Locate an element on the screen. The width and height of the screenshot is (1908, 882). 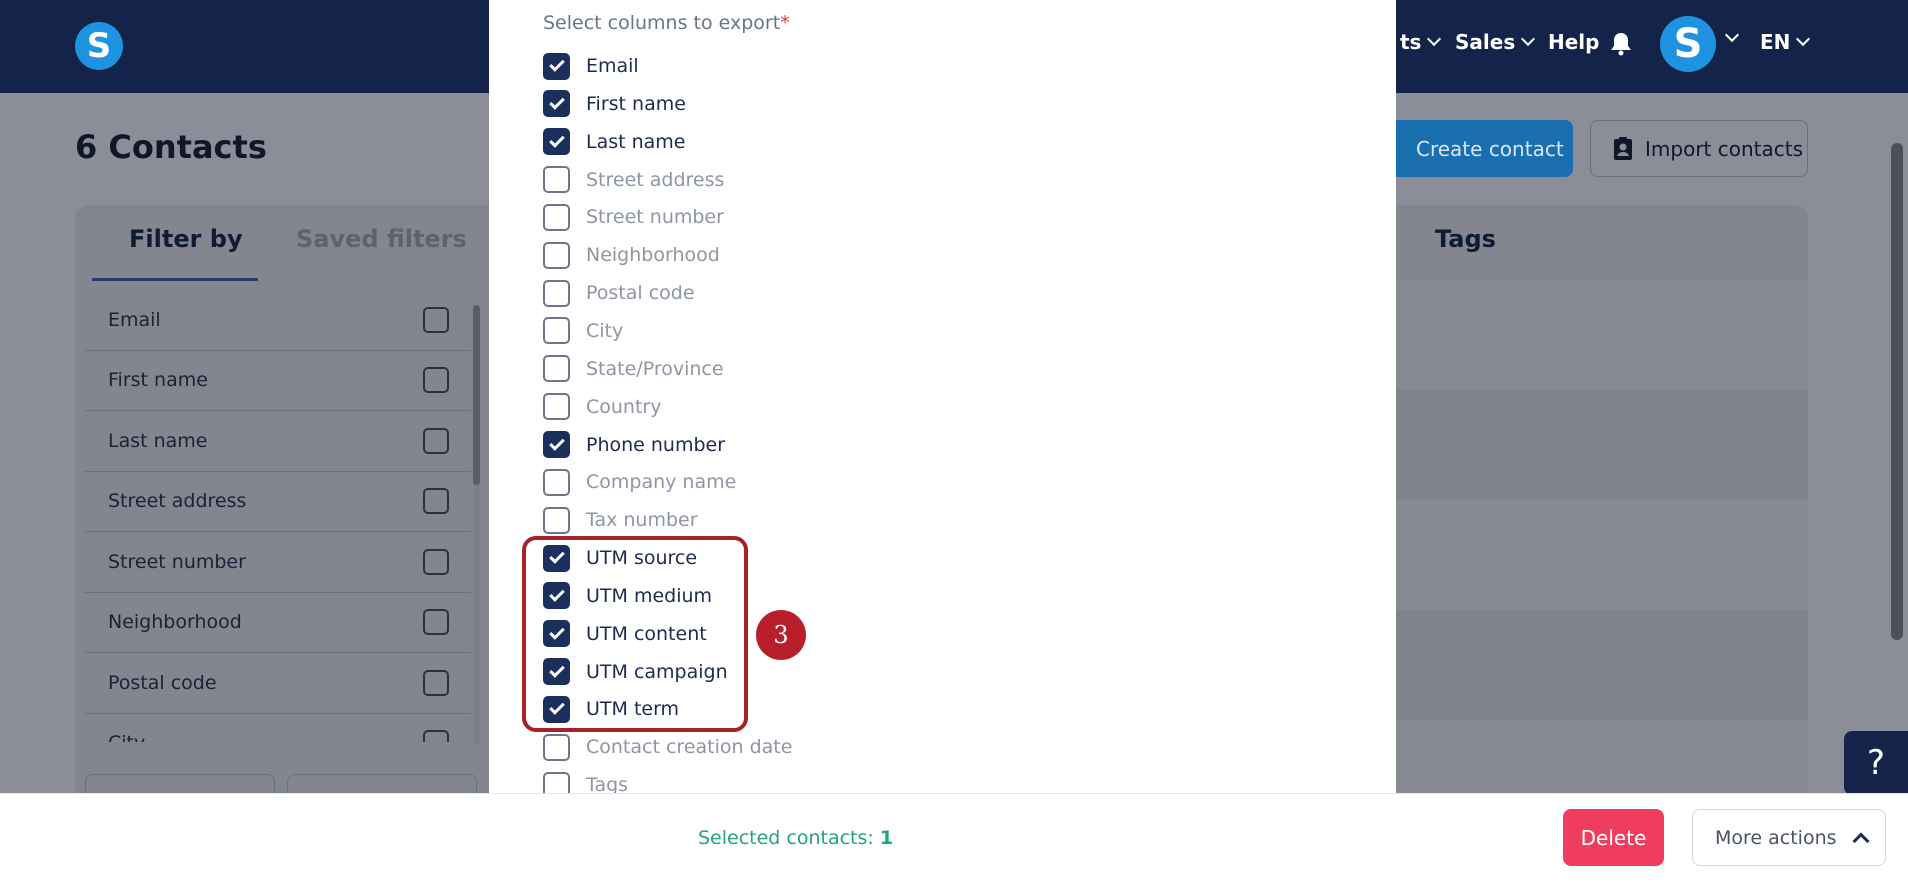
export-option: Postal code is located at coordinates (619, 293).